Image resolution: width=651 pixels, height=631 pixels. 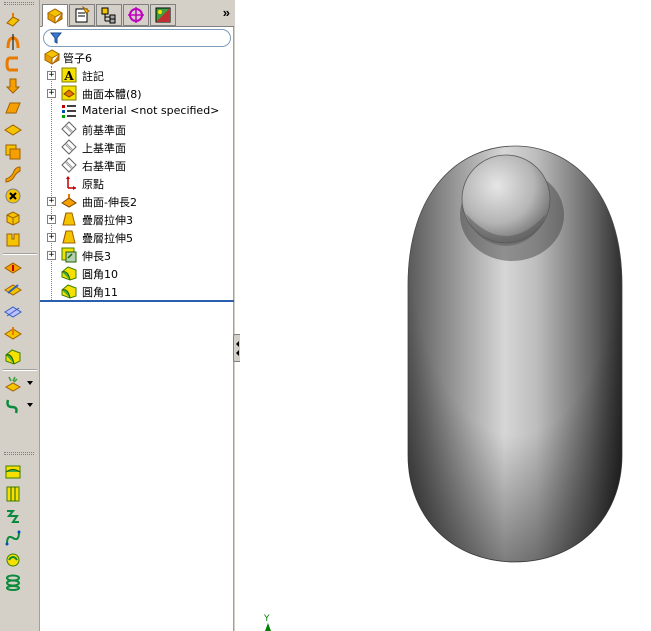 I want to click on delete-face-icon, so click(x=13, y=196).